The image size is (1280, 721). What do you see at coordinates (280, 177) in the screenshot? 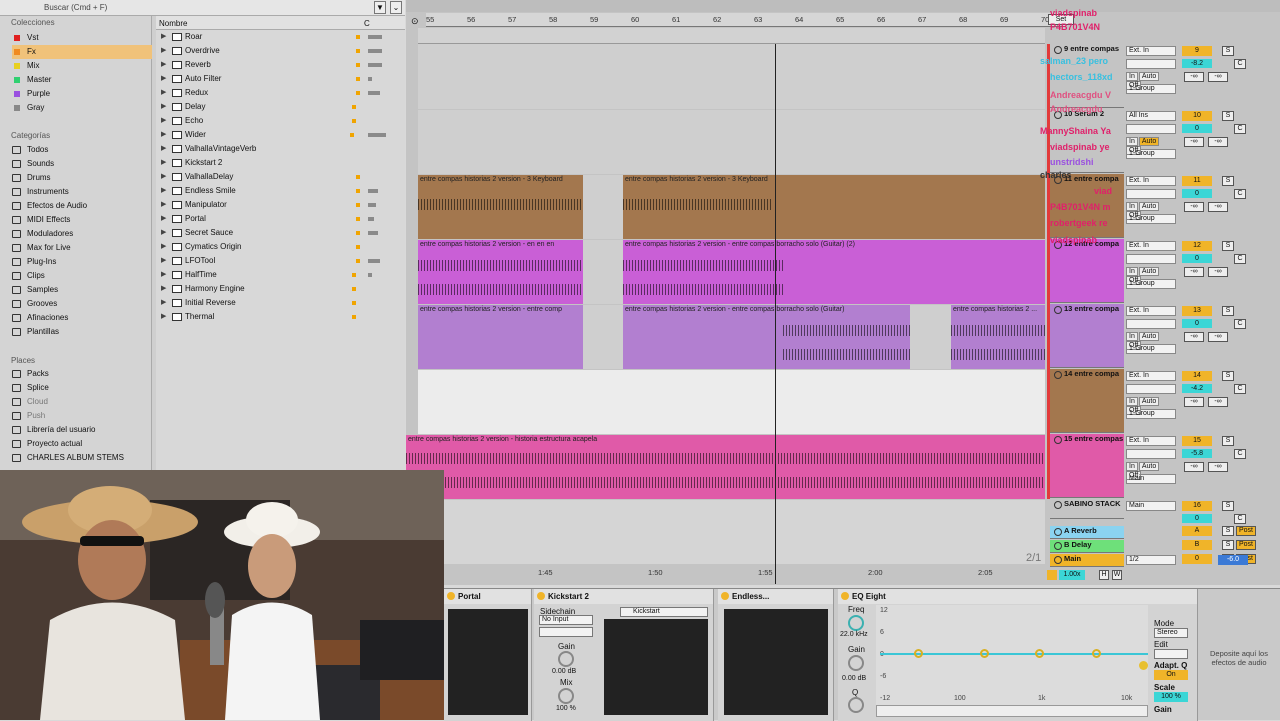
I see `file-item: ▶ ValhallaDelay` at bounding box center [280, 177].